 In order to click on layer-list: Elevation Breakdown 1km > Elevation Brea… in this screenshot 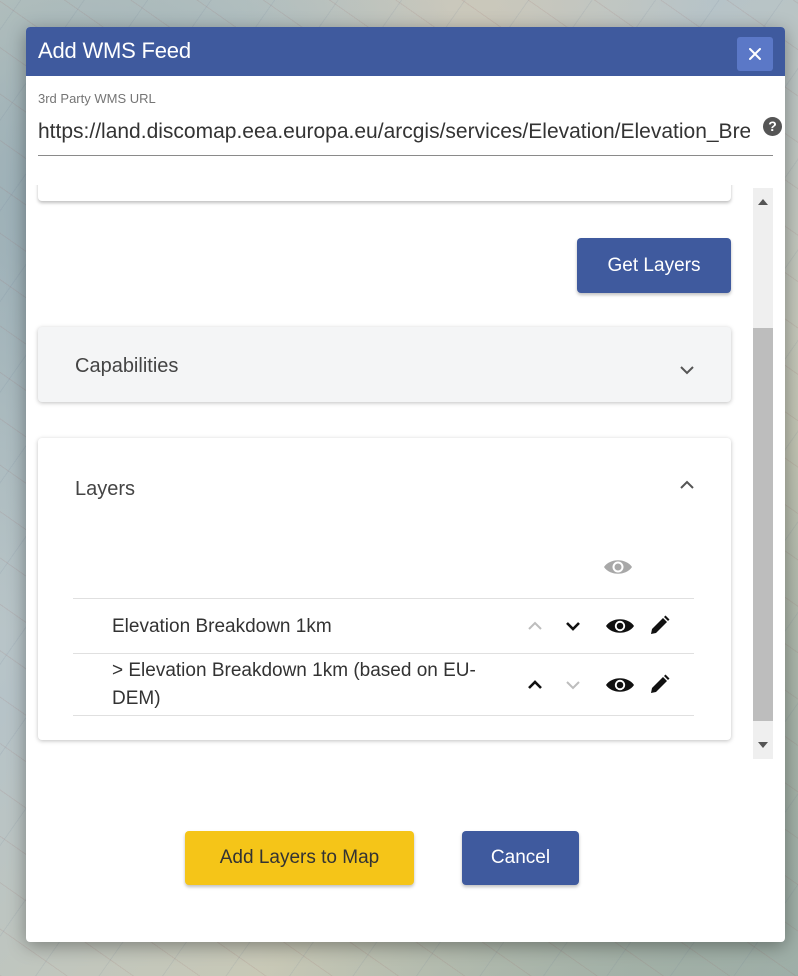, I will do `click(383, 657)`.